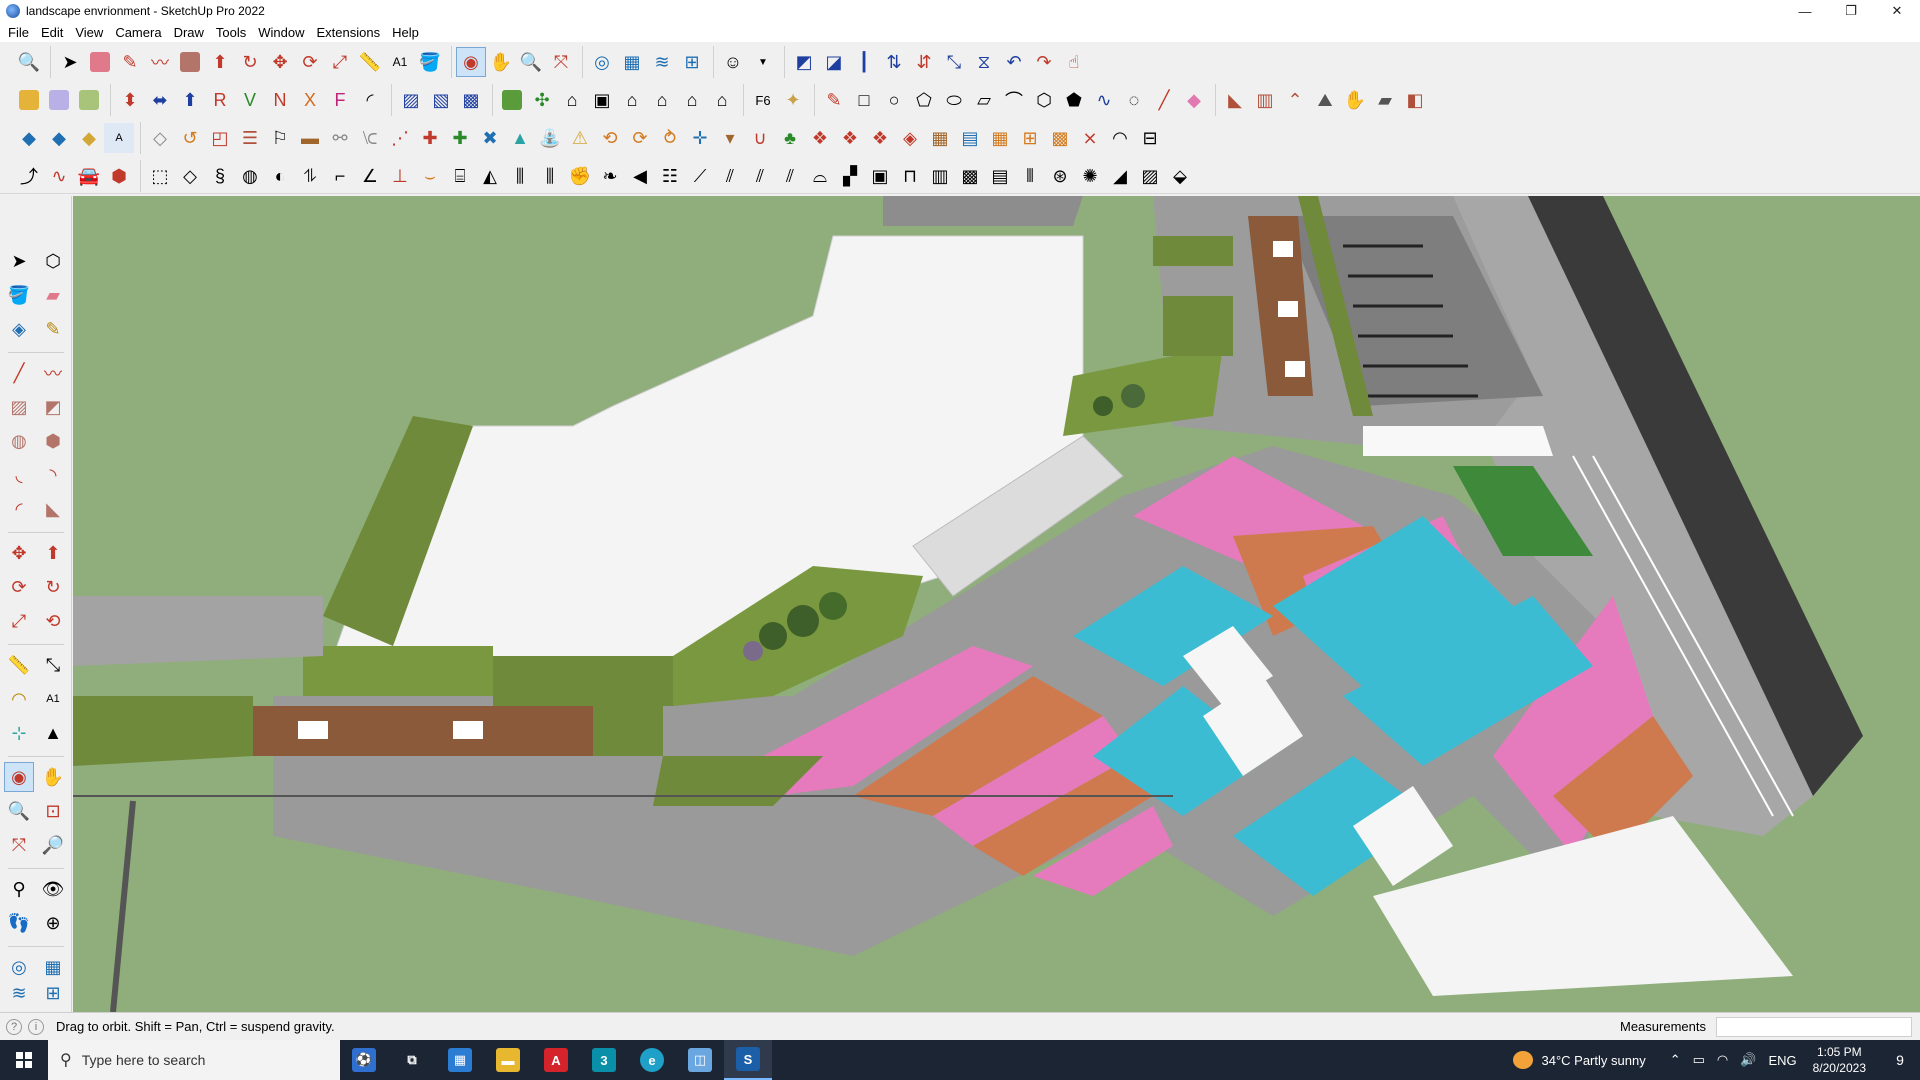 The width and height of the screenshot is (1920, 1080). What do you see at coordinates (1722, 1060) in the screenshot?
I see `wifi-icon: ◠` at bounding box center [1722, 1060].